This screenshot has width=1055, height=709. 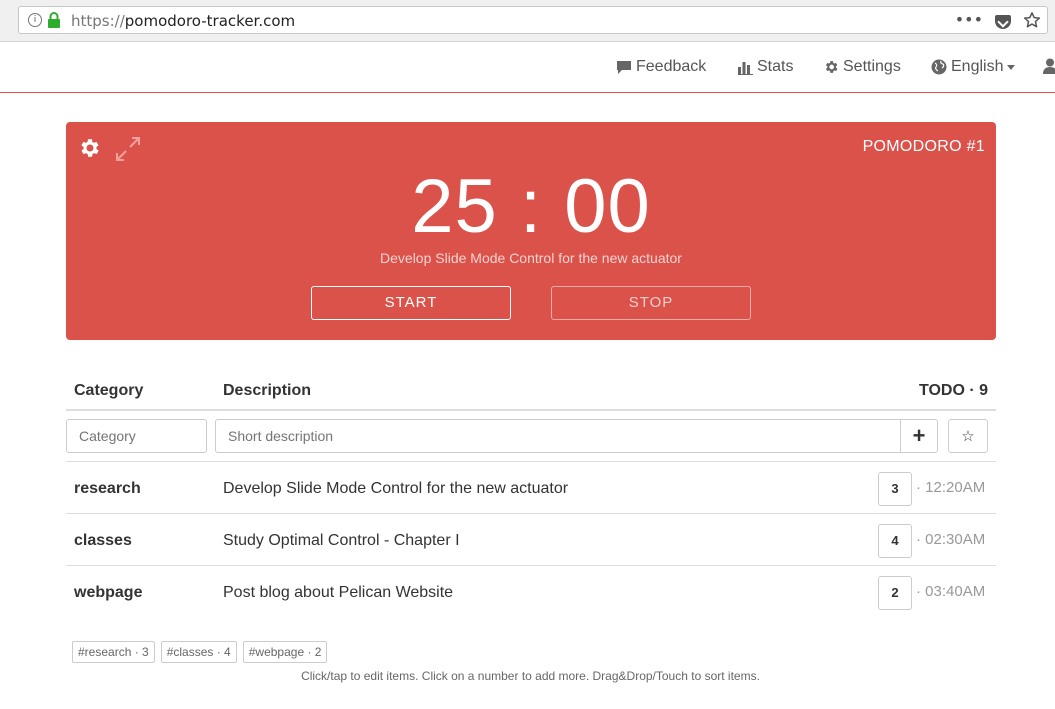 I want to click on task-time: · 12:20AM, so click(x=951, y=487).